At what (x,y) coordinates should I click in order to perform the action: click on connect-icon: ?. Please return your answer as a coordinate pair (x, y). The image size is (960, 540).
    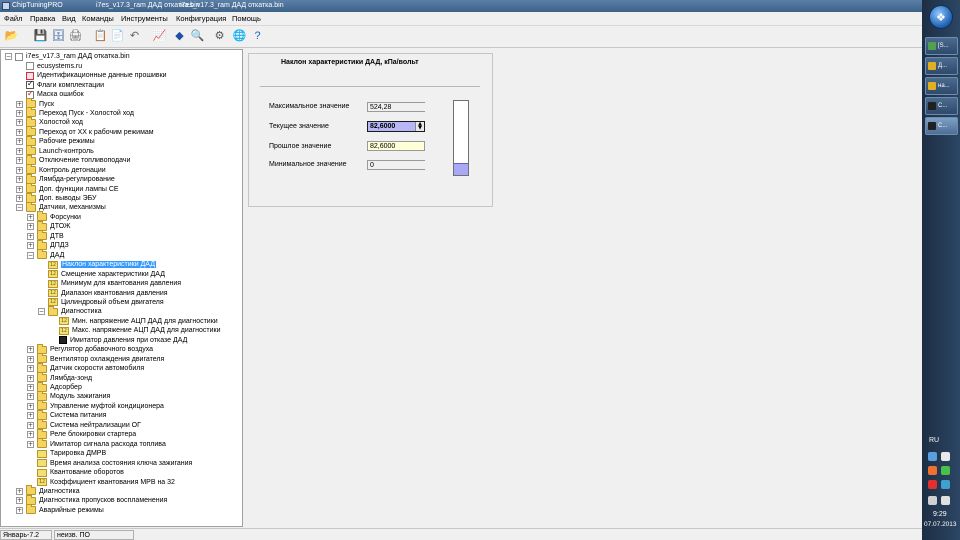
    Looking at the image, I should click on (257, 36).